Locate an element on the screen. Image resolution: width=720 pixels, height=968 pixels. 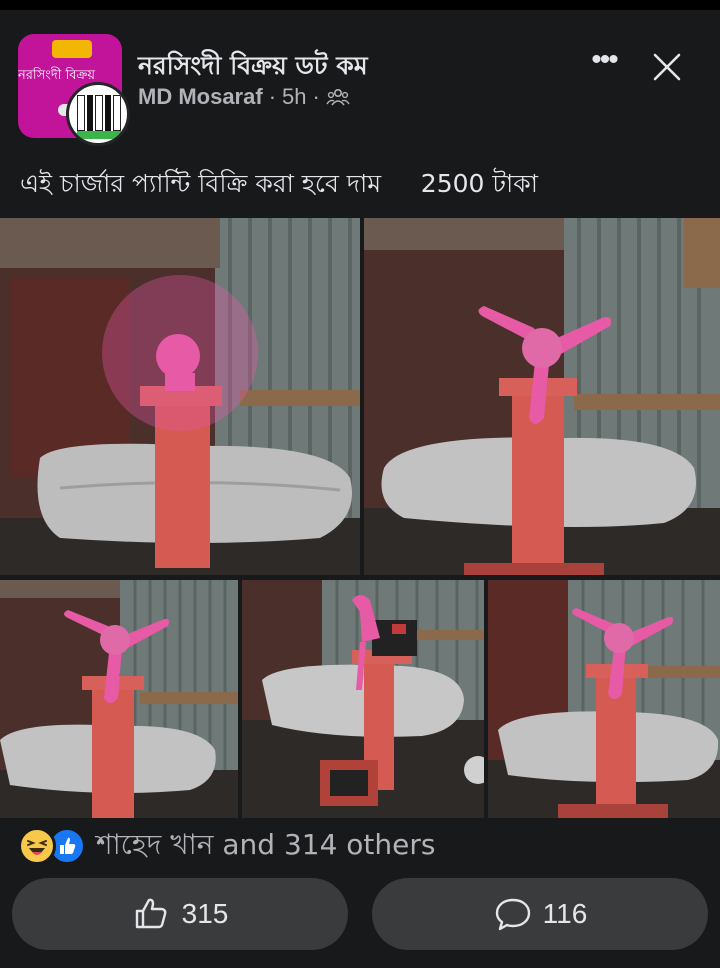
haha-emoji-icon is located at coordinates (37, 846).